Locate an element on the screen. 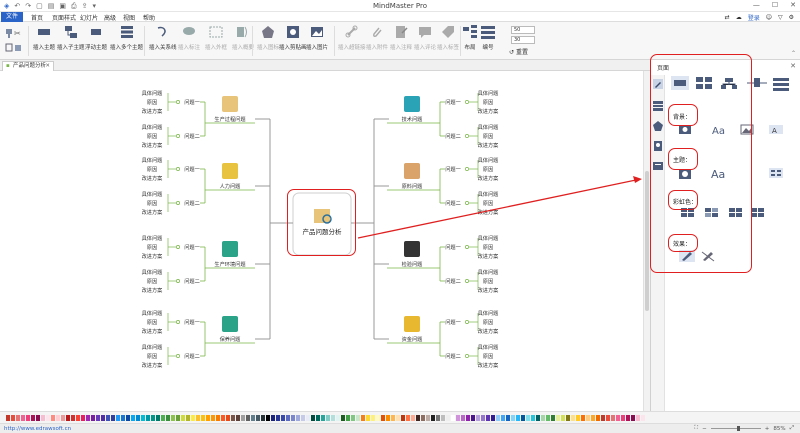  insert-callout-button: 插入标注 is located at coordinates (189, 38).